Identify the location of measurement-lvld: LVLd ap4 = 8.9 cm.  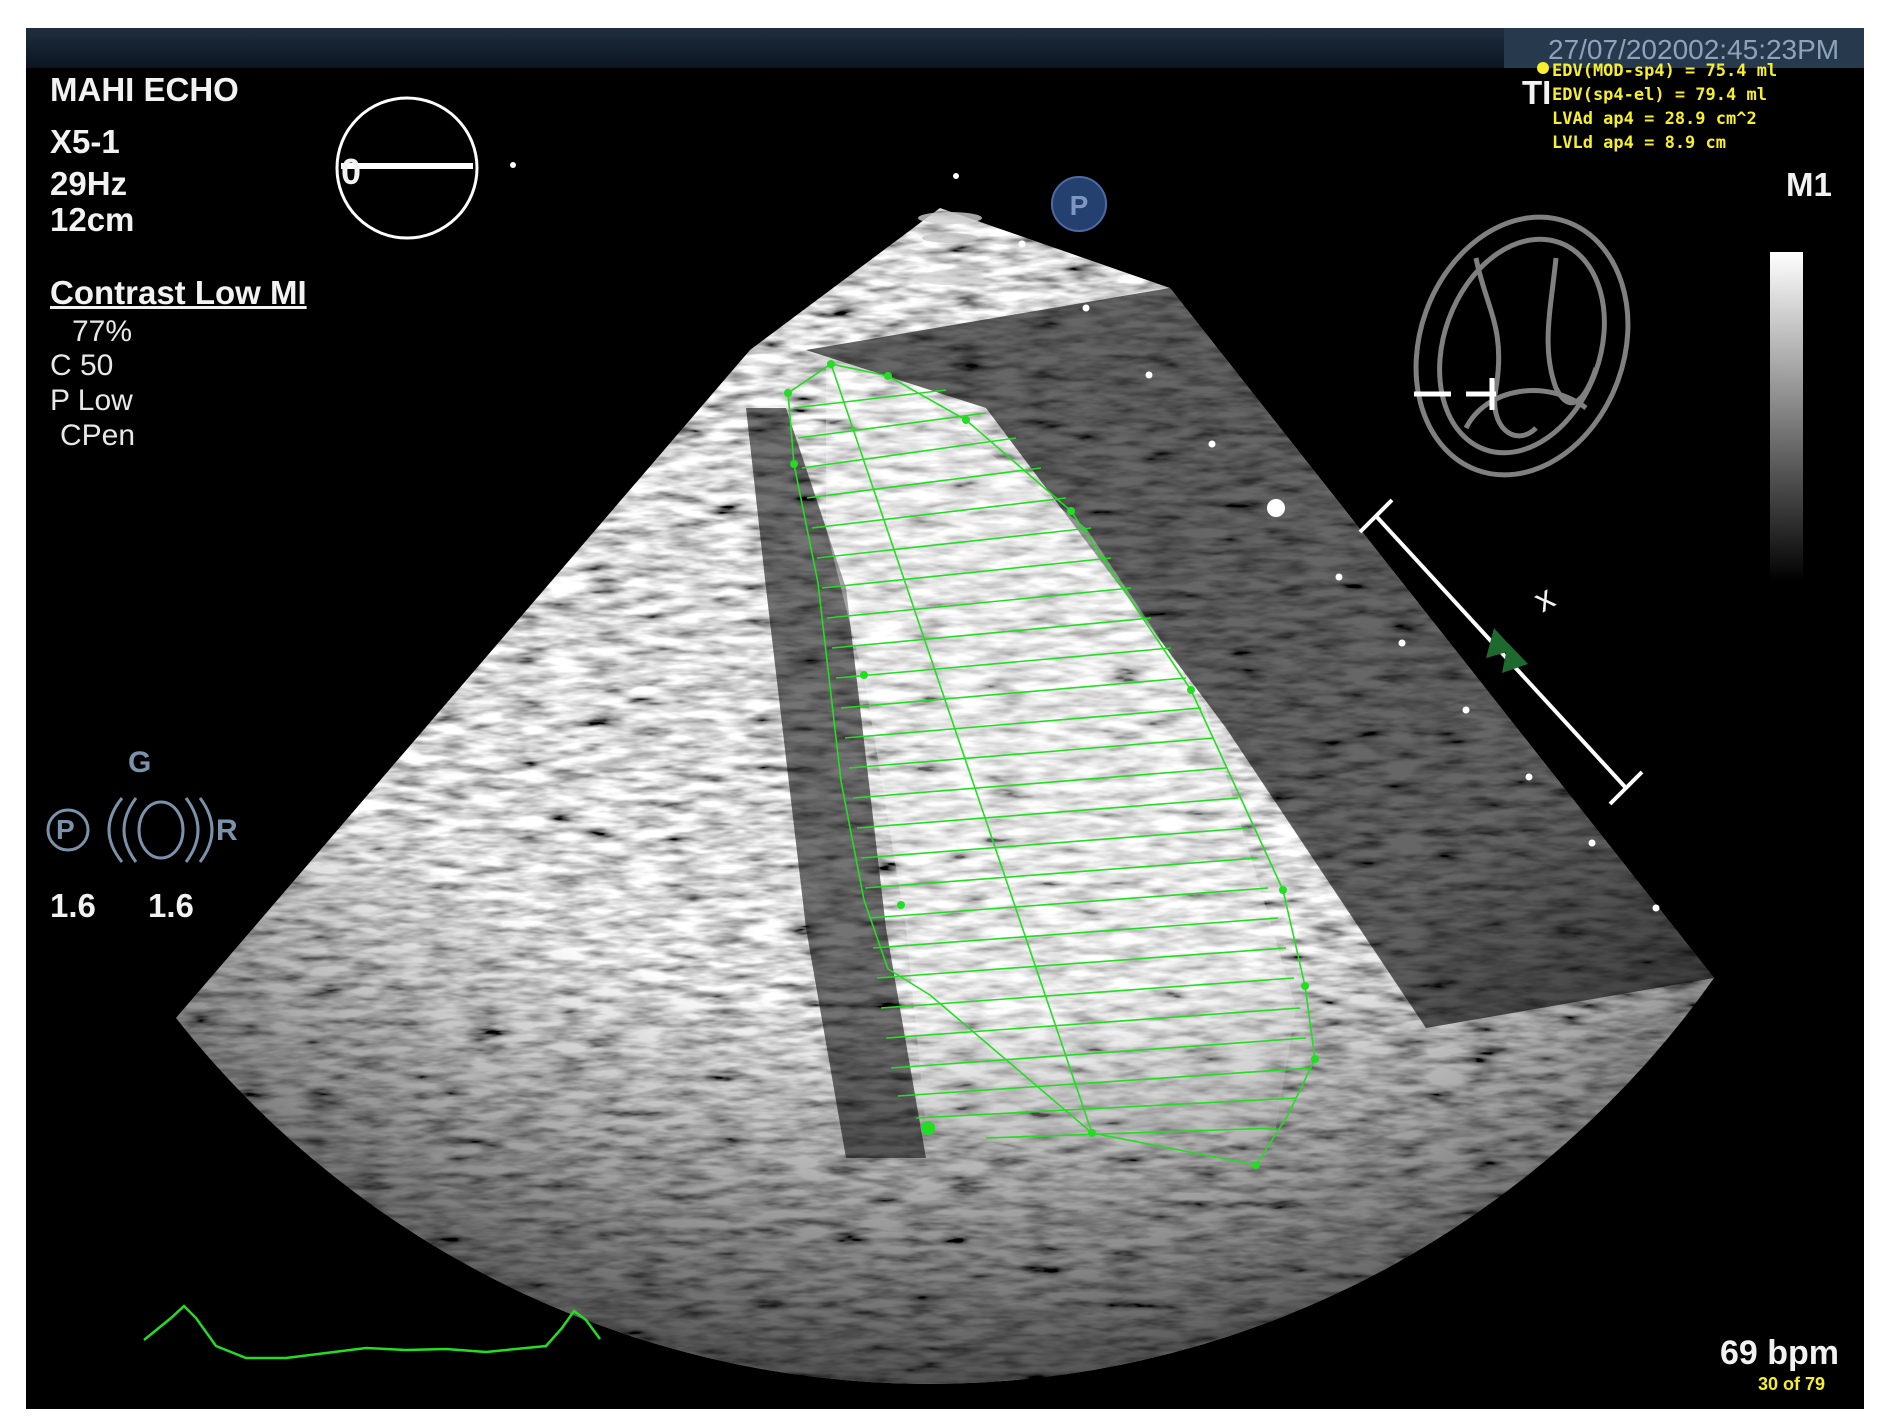
(1639, 143).